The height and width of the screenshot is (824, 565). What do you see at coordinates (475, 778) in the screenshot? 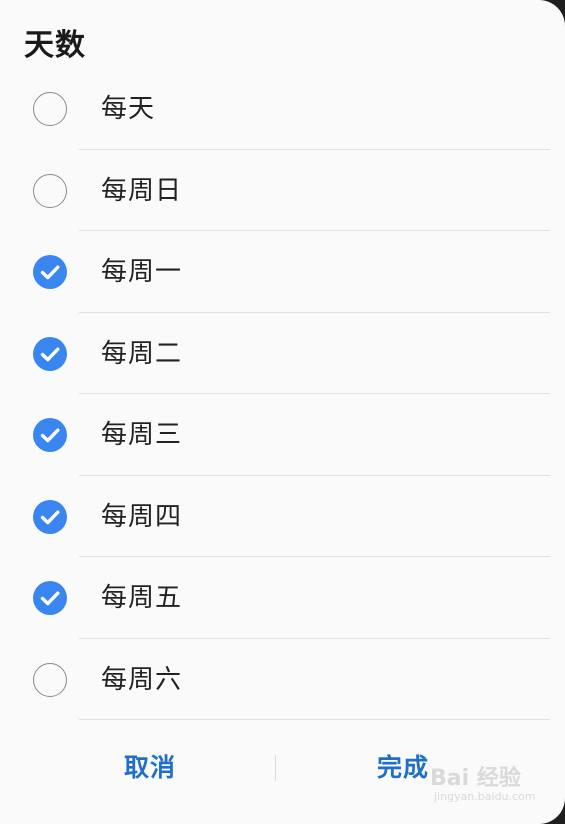
I see `watermark-text: Bai 经验` at bounding box center [475, 778].